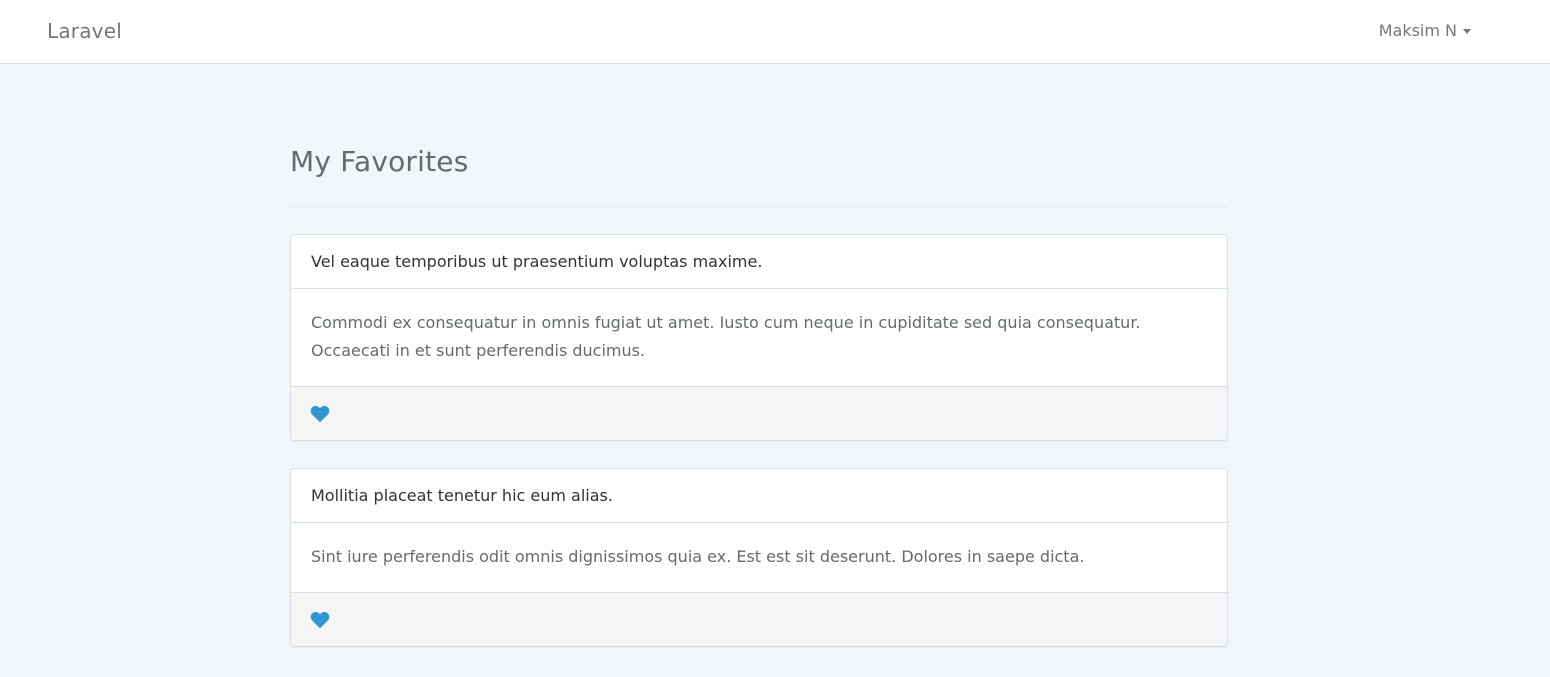 Image resolution: width=1550 pixels, height=677 pixels. What do you see at coordinates (759, 496) in the screenshot?
I see `card-title: Mollitia placeat tenetur hic eum alias.` at bounding box center [759, 496].